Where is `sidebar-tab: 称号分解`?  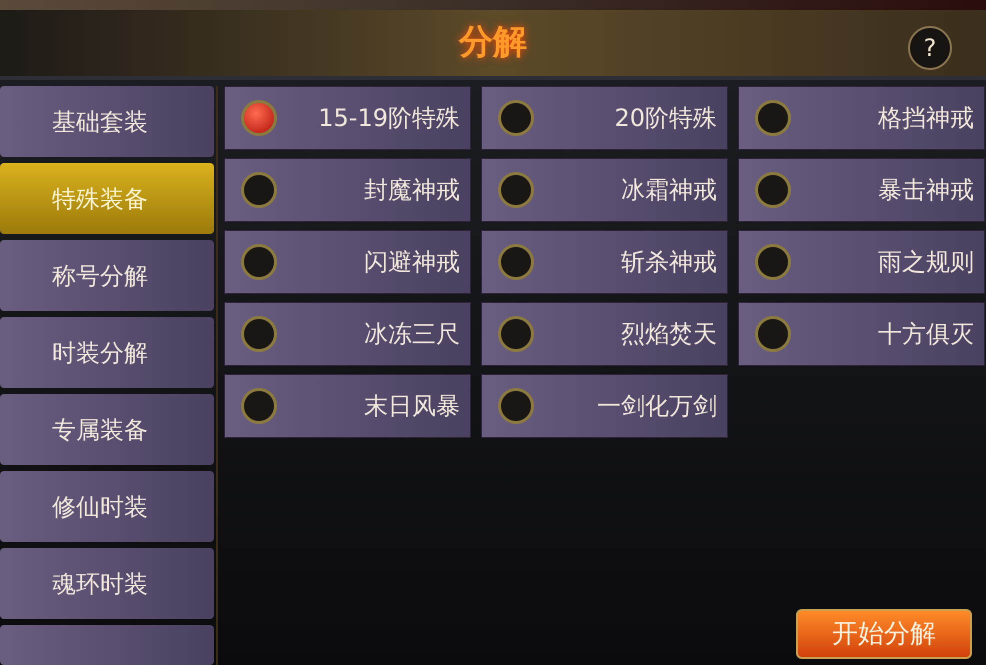 sidebar-tab: 称号分解 is located at coordinates (107, 275).